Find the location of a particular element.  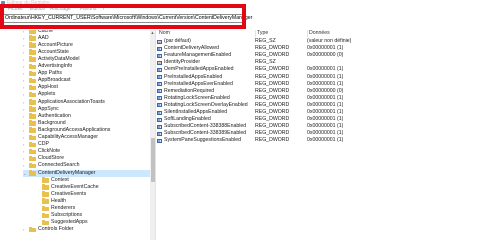

tree-item-label: App Paths is located at coordinates (50, 73).